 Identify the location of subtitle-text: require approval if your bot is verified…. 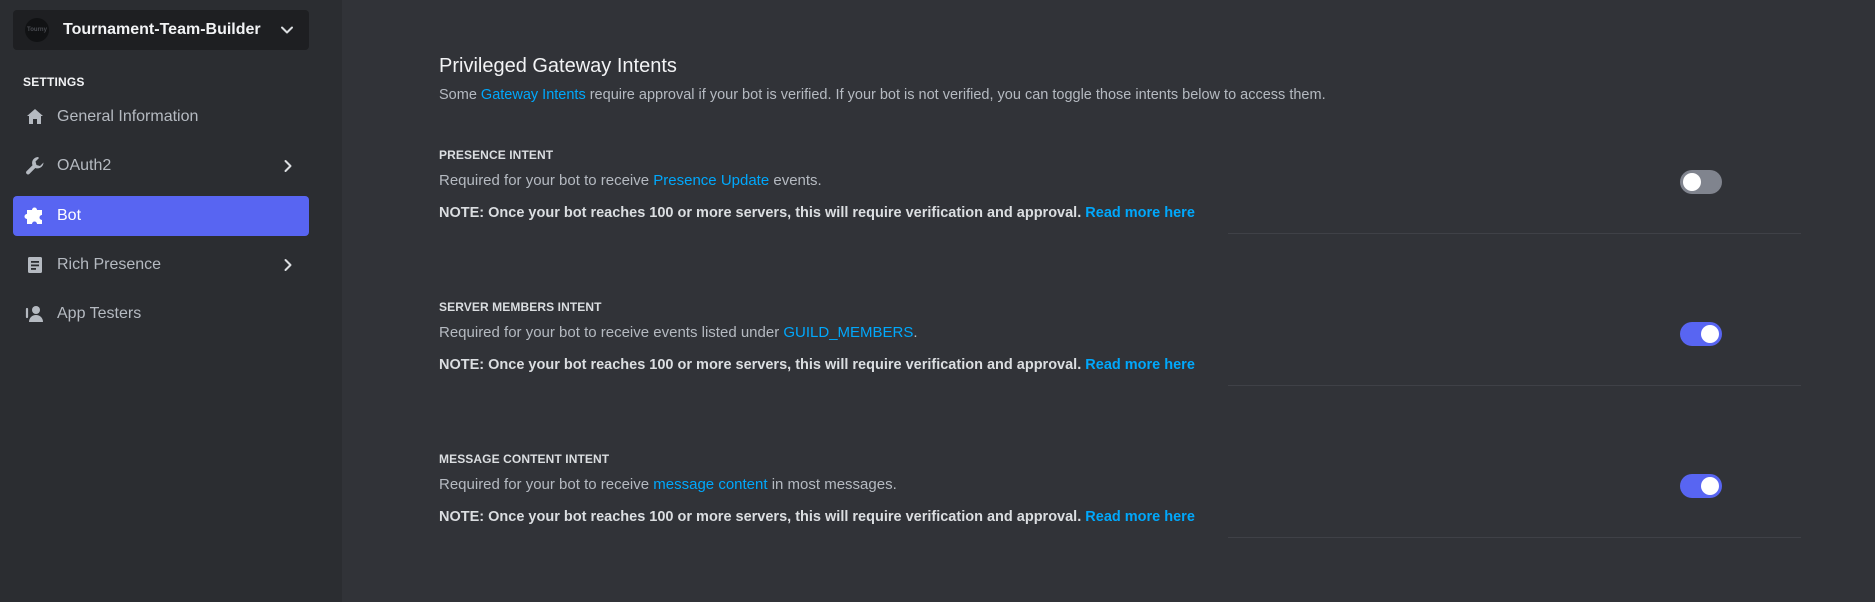
(955, 95).